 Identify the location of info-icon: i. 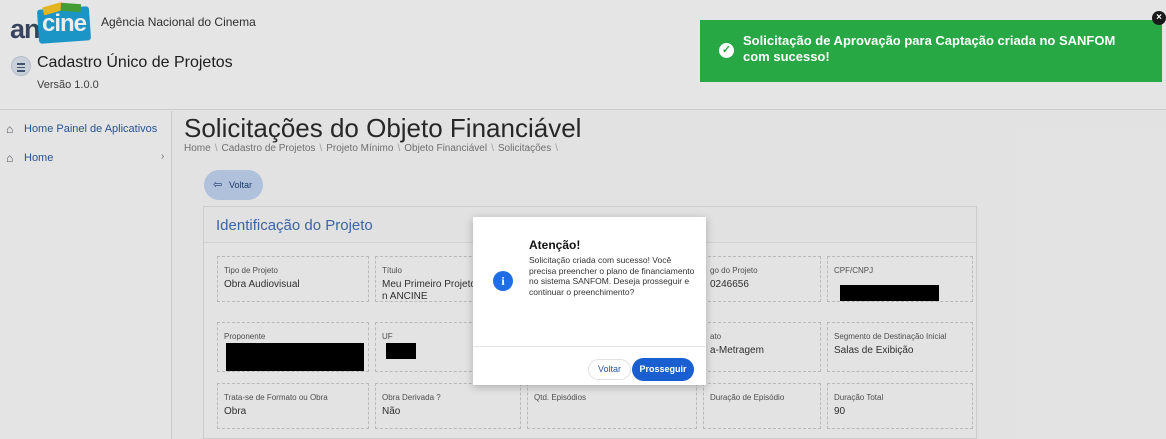
(503, 281).